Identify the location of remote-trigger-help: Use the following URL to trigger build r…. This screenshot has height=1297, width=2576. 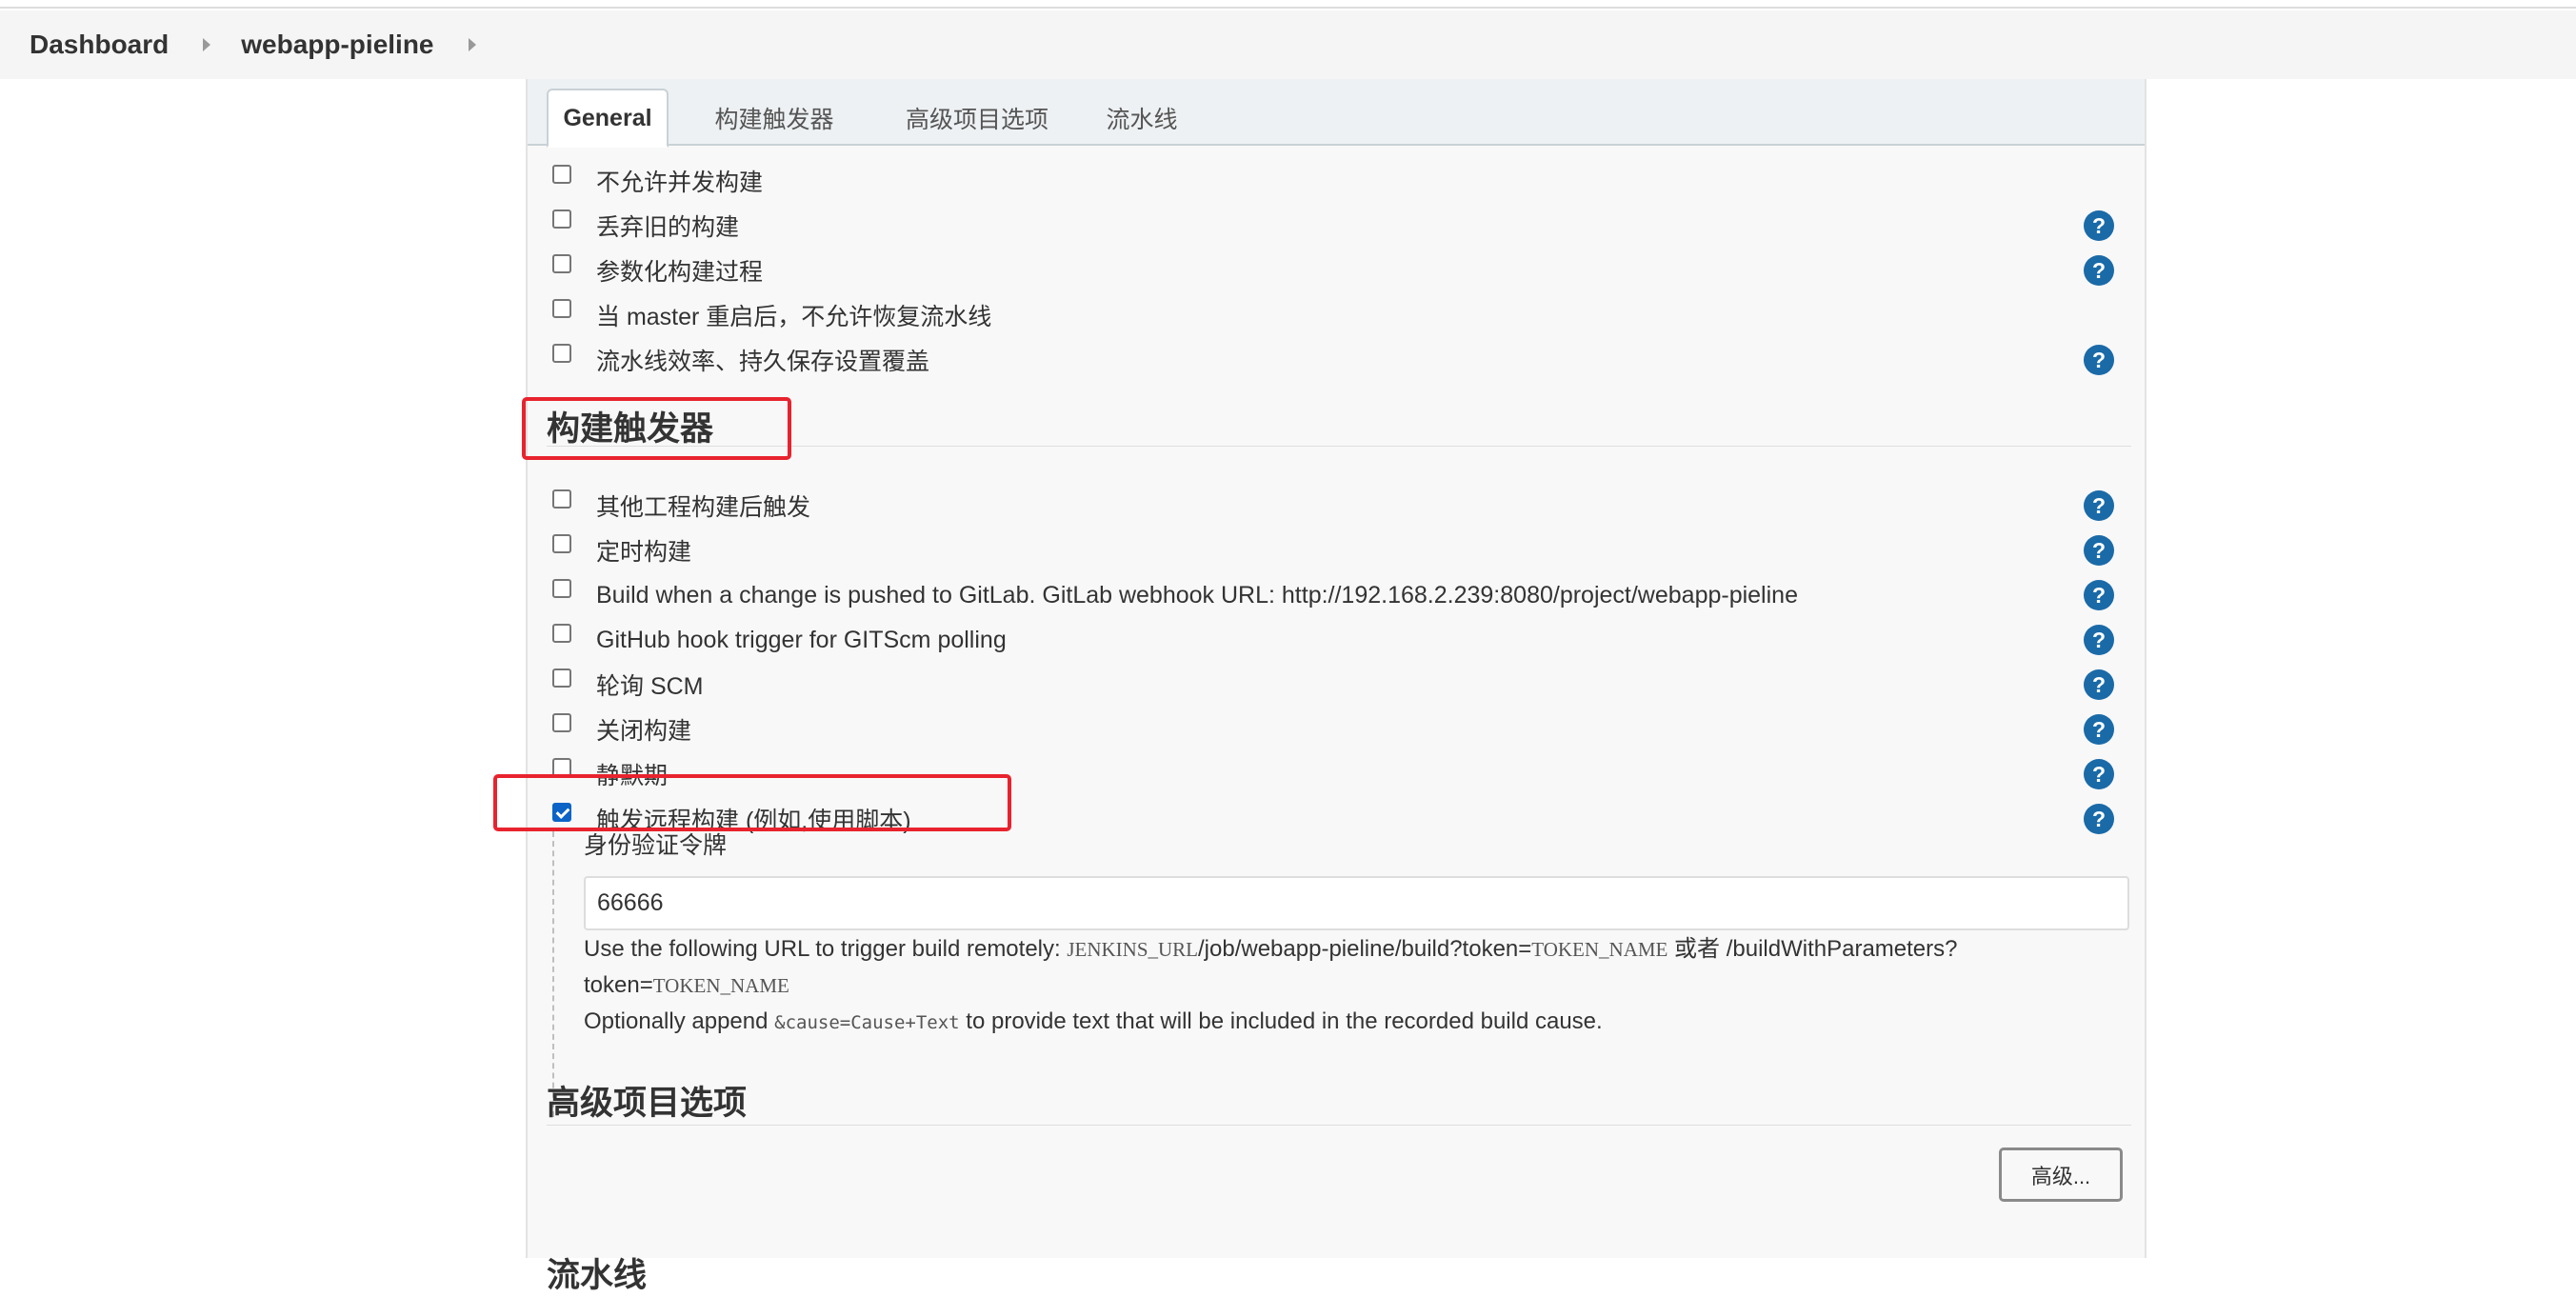
(1356, 986).